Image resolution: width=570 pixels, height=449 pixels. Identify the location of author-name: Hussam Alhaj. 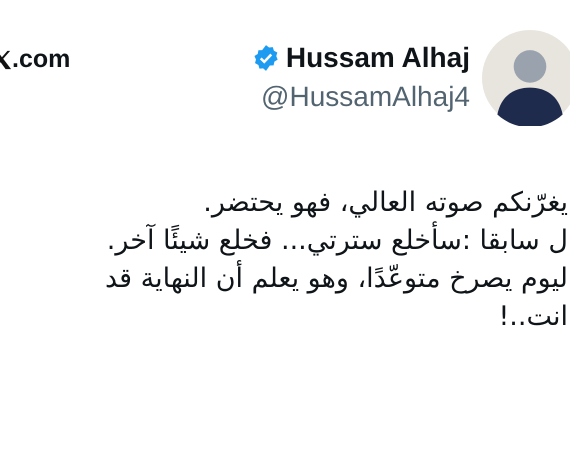
(378, 57).